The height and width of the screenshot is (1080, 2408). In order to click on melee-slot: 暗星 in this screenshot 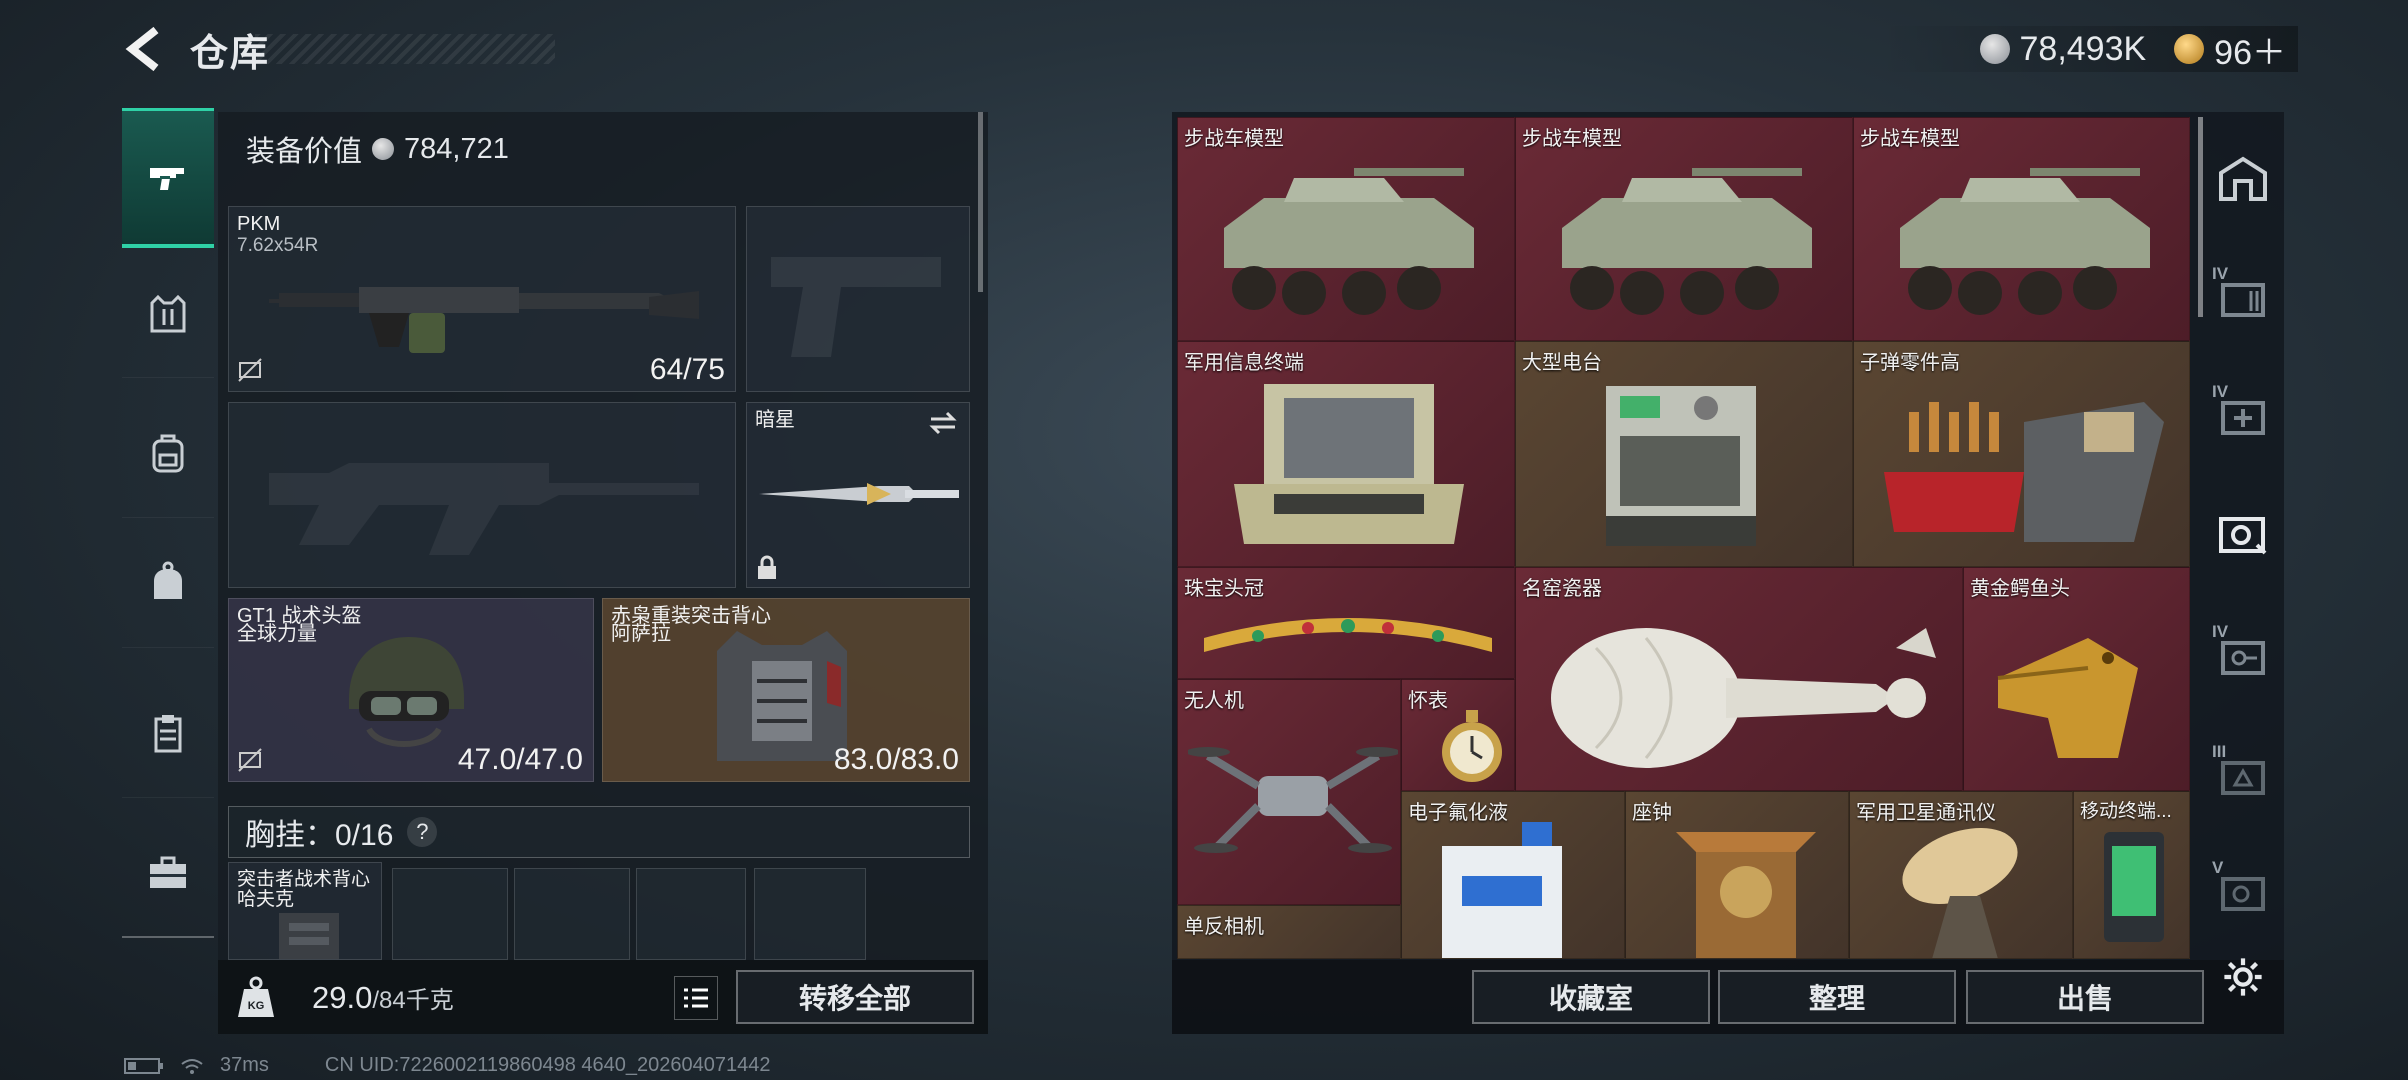, I will do `click(858, 495)`.